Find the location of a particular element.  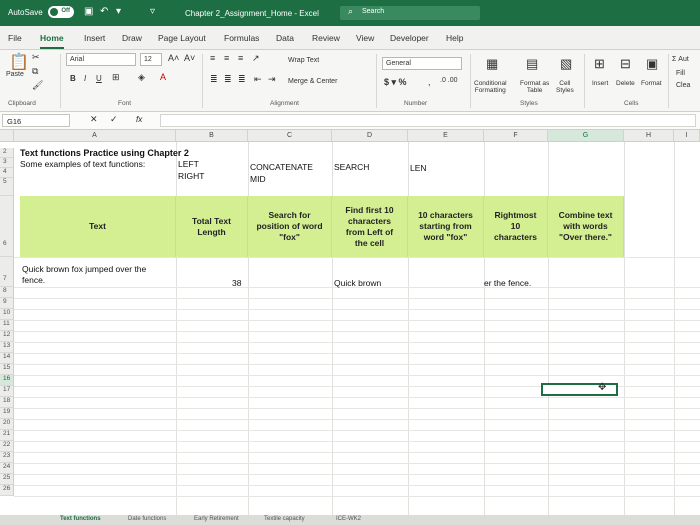

sheet-tab-early-retirement: Early Retirement is located at coordinates (216, 519).